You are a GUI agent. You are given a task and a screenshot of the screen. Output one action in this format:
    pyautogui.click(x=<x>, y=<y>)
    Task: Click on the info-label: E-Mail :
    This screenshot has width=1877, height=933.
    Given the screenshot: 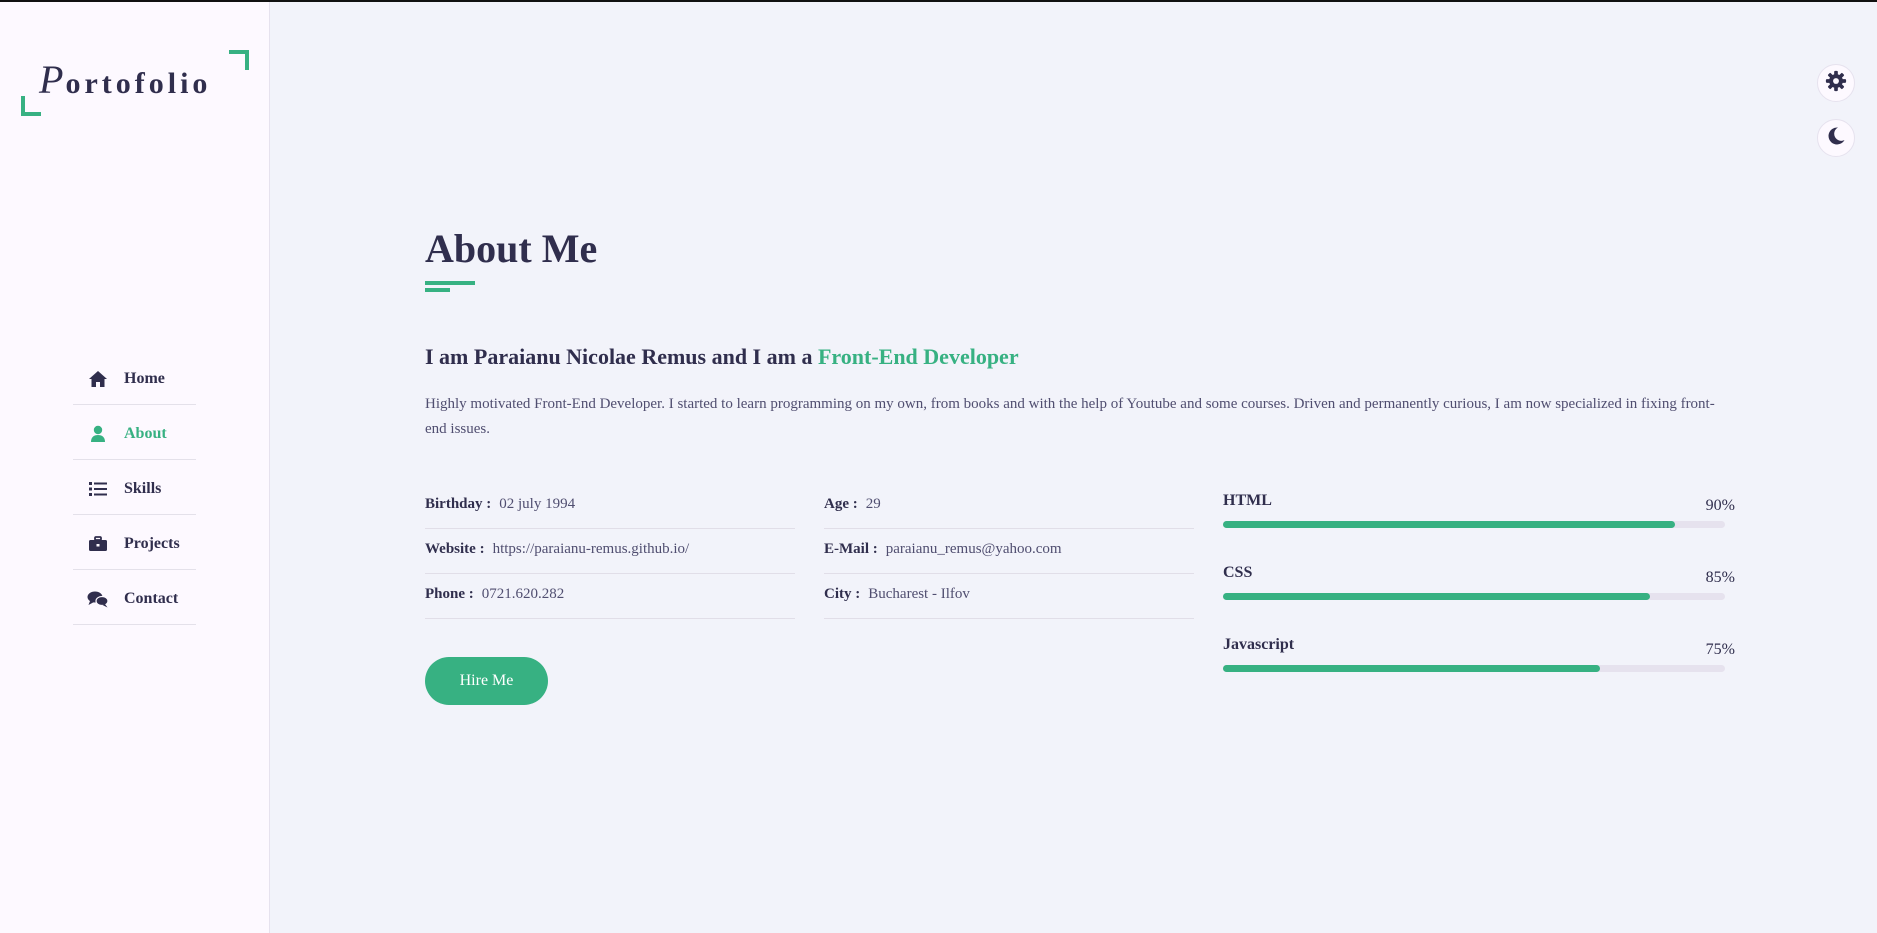 What is the action you would take?
    pyautogui.click(x=851, y=548)
    